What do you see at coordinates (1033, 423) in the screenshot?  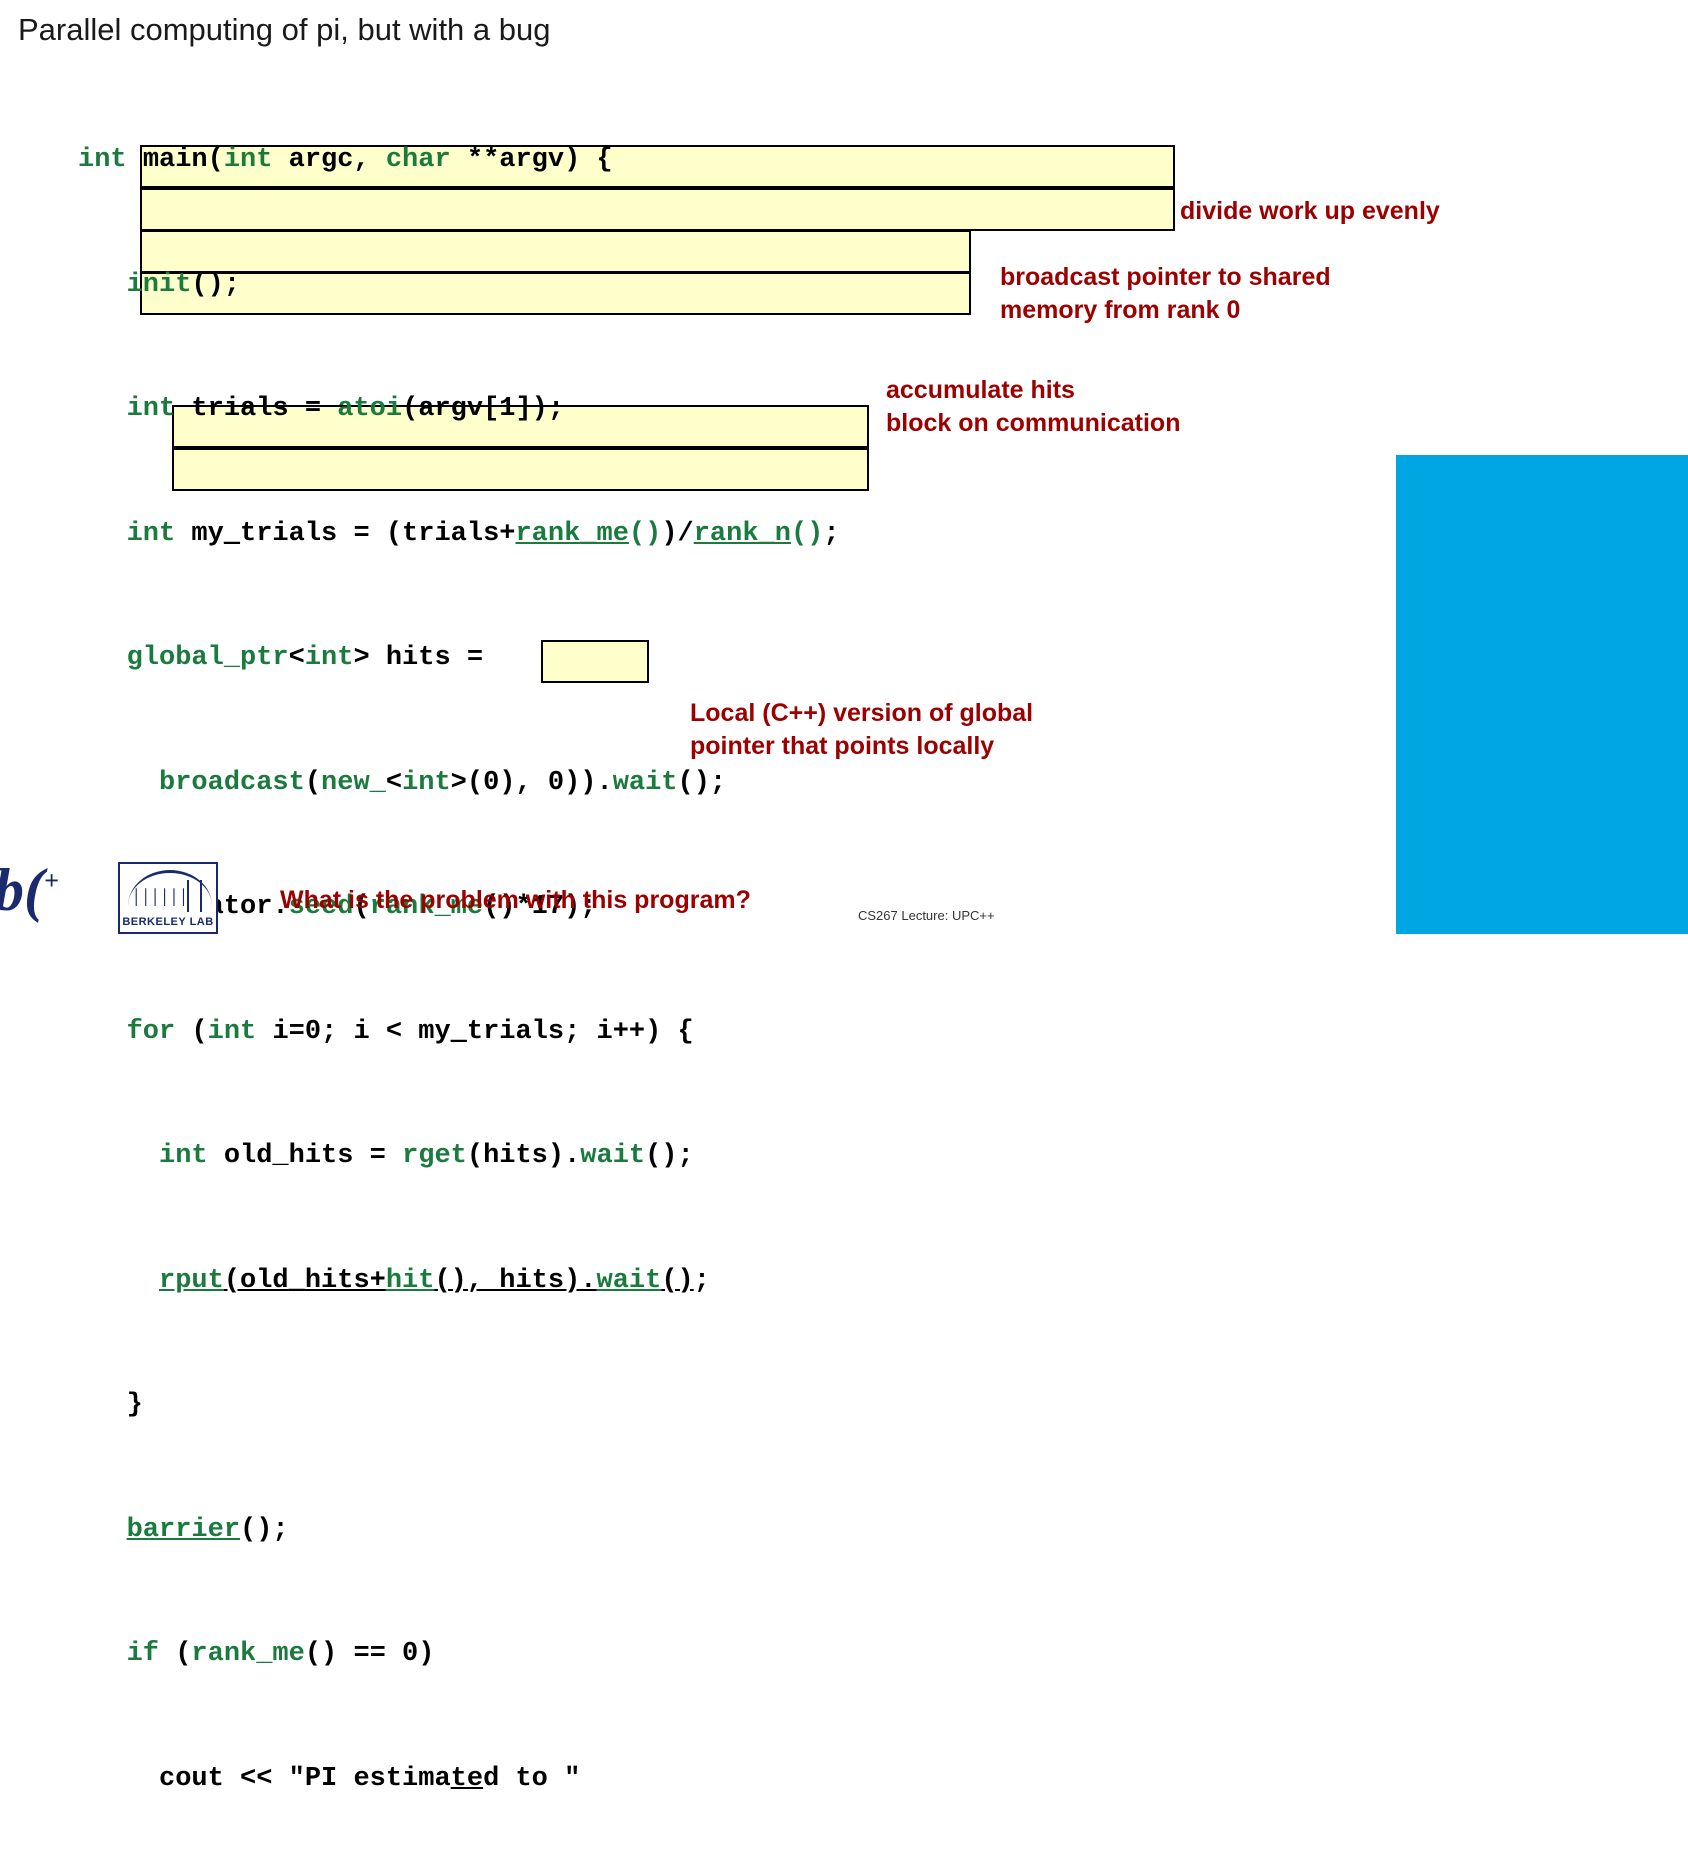 I see `annotation-accumulate-hits-line2: block on communication` at bounding box center [1033, 423].